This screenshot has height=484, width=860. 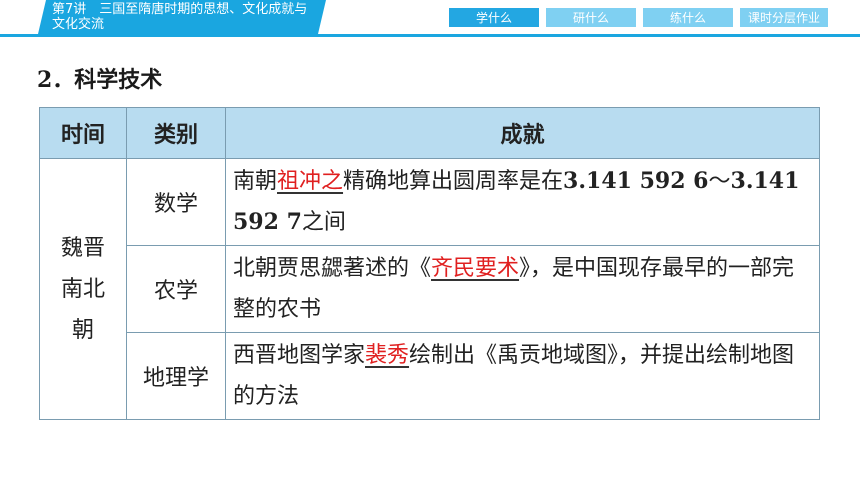 What do you see at coordinates (453, 181) in the screenshot?
I see `achievement-text: 精确地算出圆周率是在` at bounding box center [453, 181].